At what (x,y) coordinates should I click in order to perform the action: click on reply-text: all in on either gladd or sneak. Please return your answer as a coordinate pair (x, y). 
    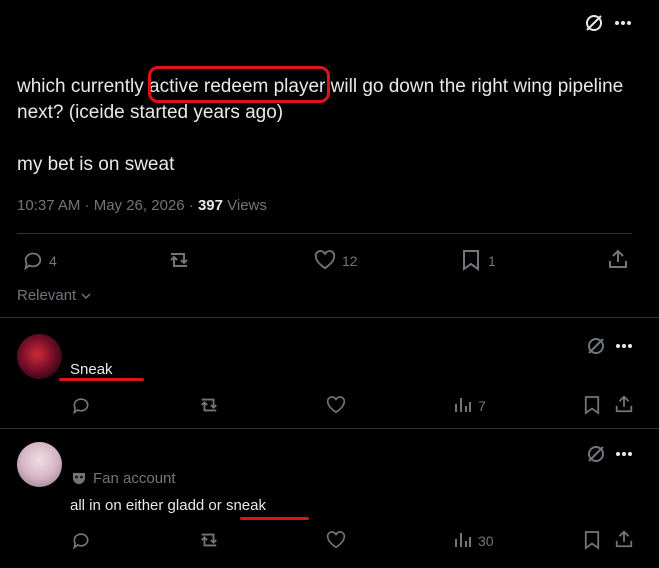
    Looking at the image, I should click on (168, 505).